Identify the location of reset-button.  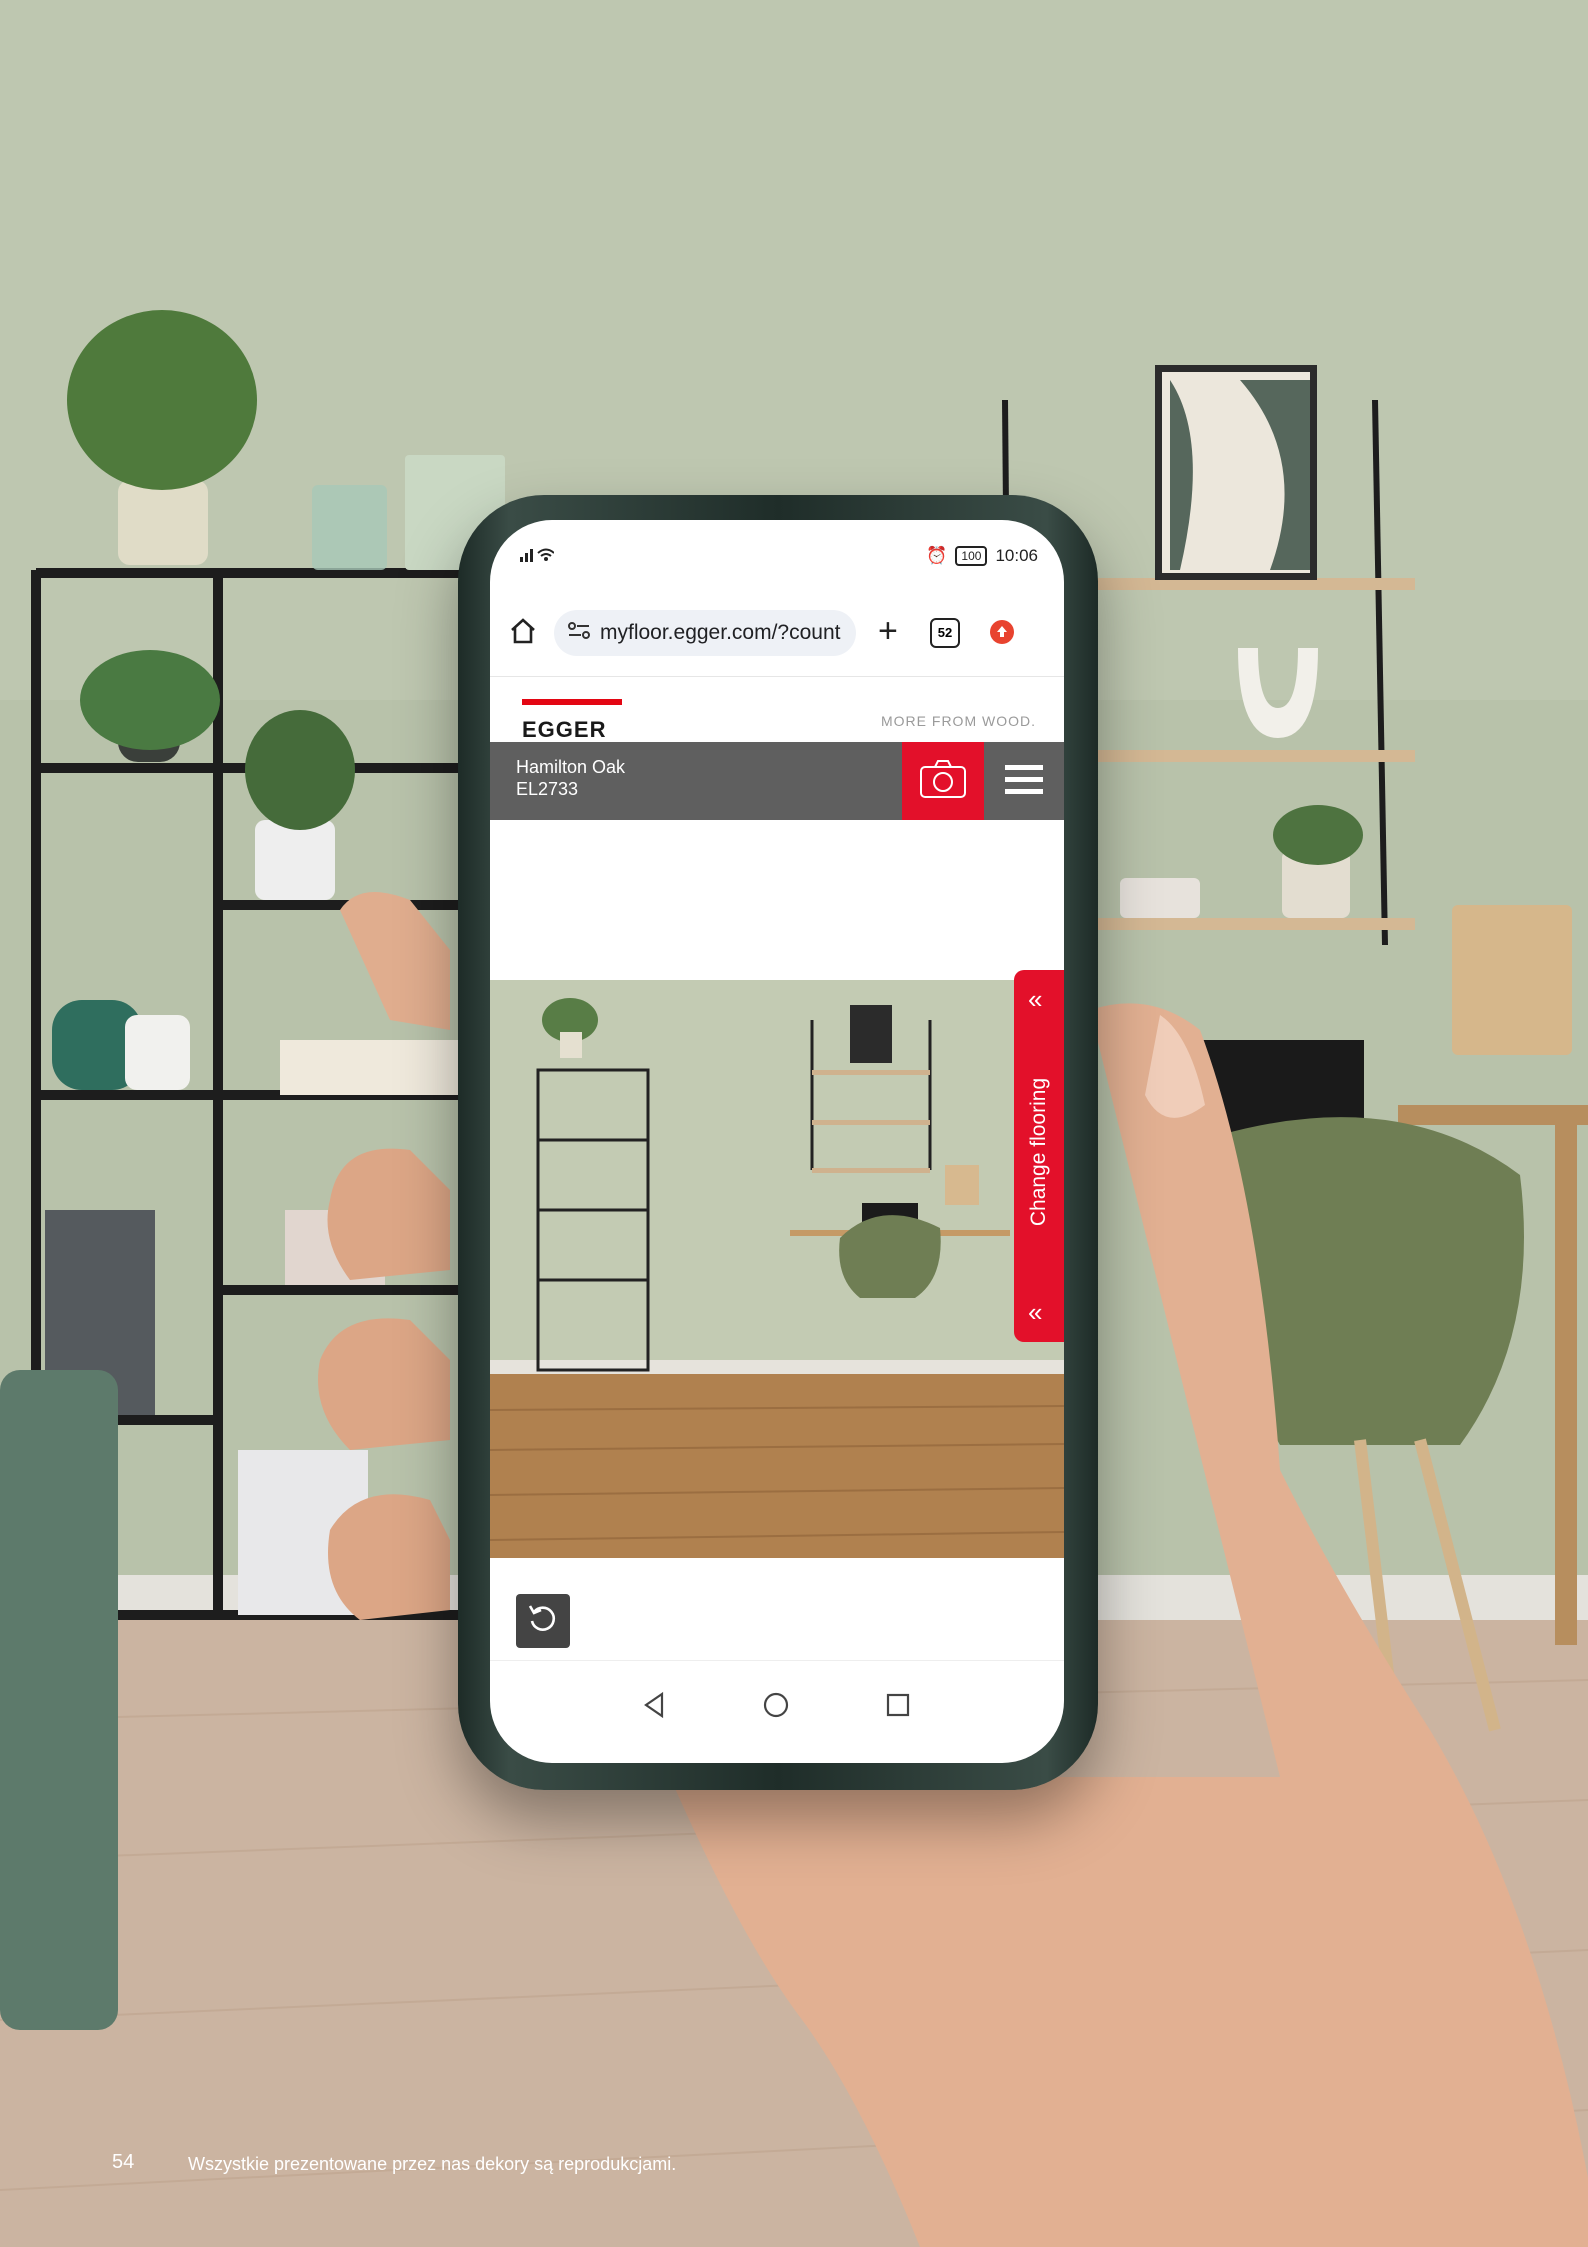
(543, 1621).